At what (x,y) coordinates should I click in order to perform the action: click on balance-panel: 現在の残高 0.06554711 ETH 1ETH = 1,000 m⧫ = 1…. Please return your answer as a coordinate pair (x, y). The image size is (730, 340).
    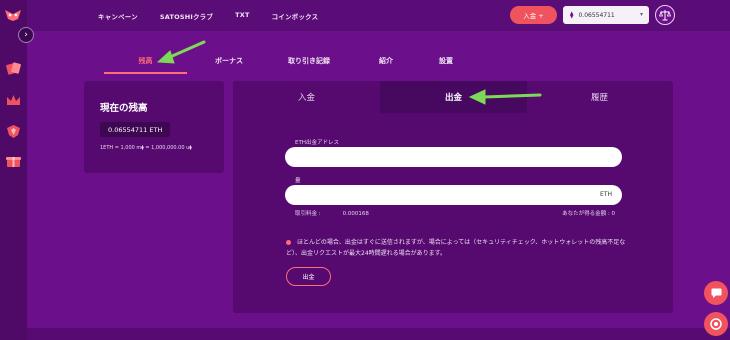
    Looking at the image, I should click on (154, 127).